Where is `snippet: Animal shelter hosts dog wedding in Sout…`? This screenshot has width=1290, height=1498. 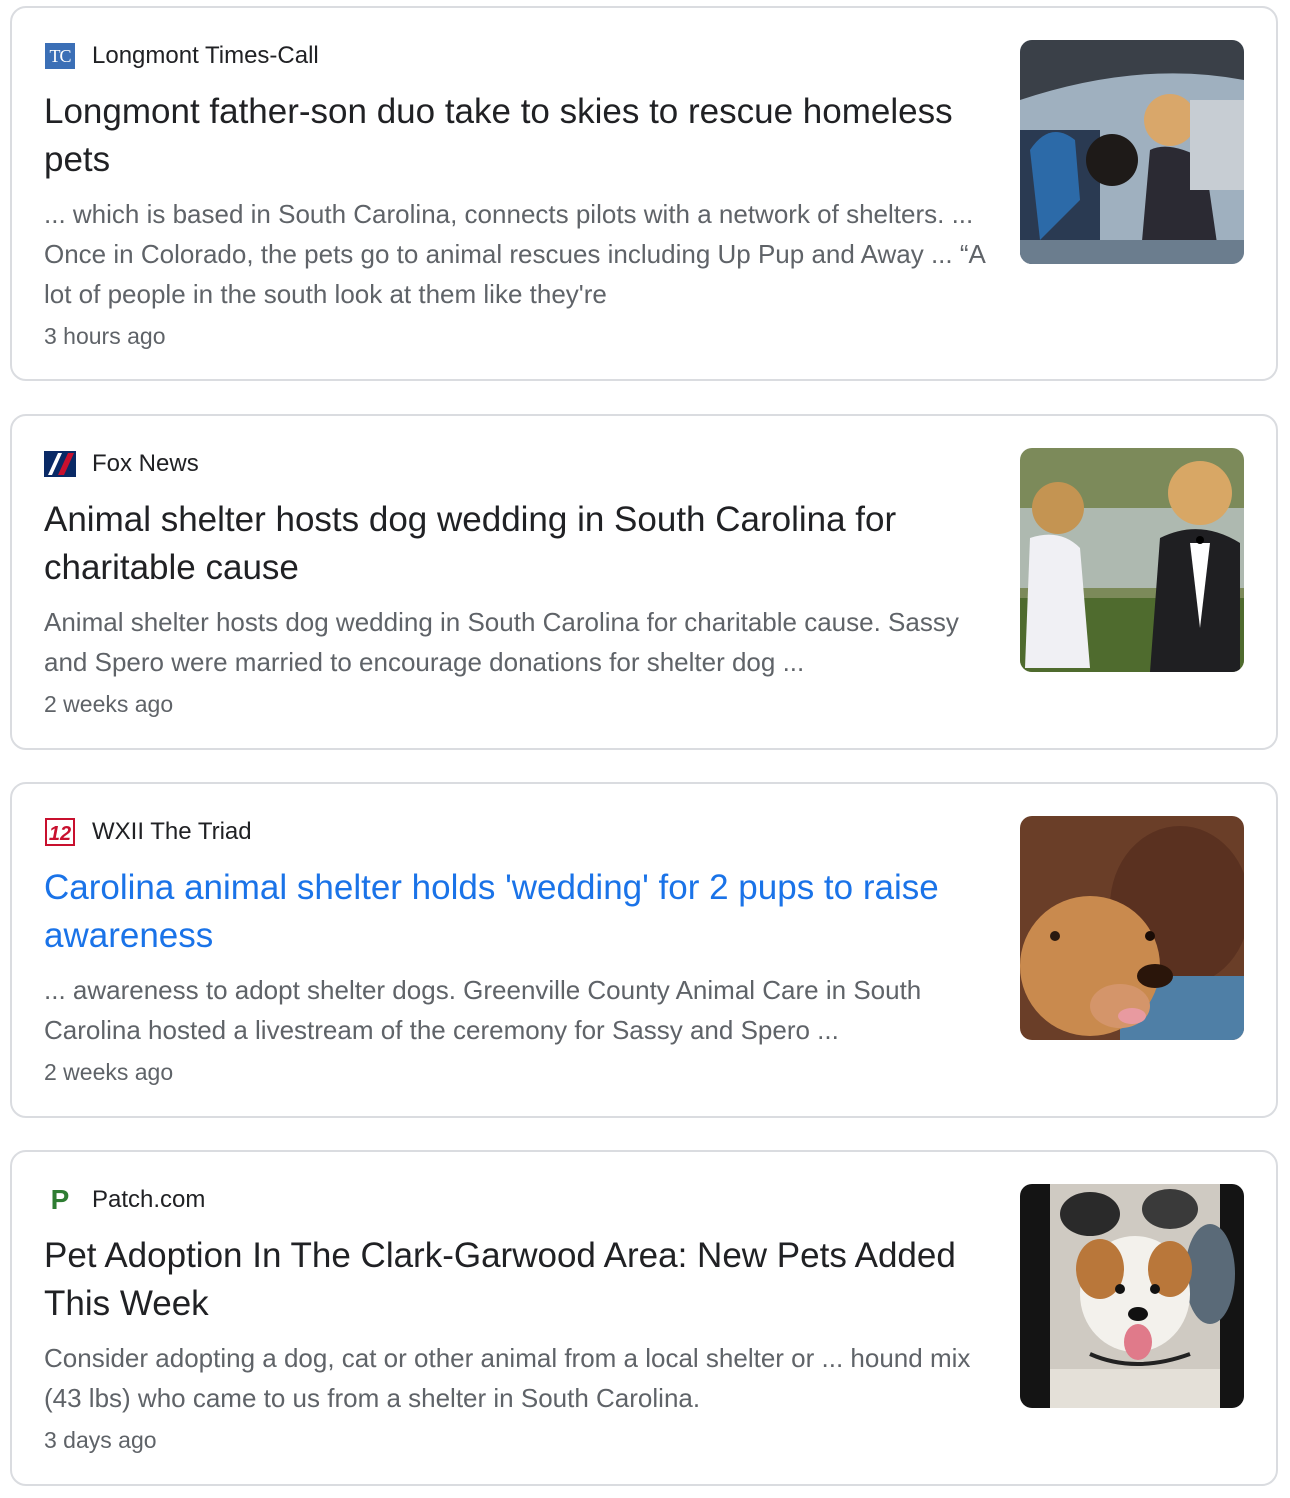
snippet: Animal shelter hosts dog wedding in Sout… is located at coordinates (501, 642).